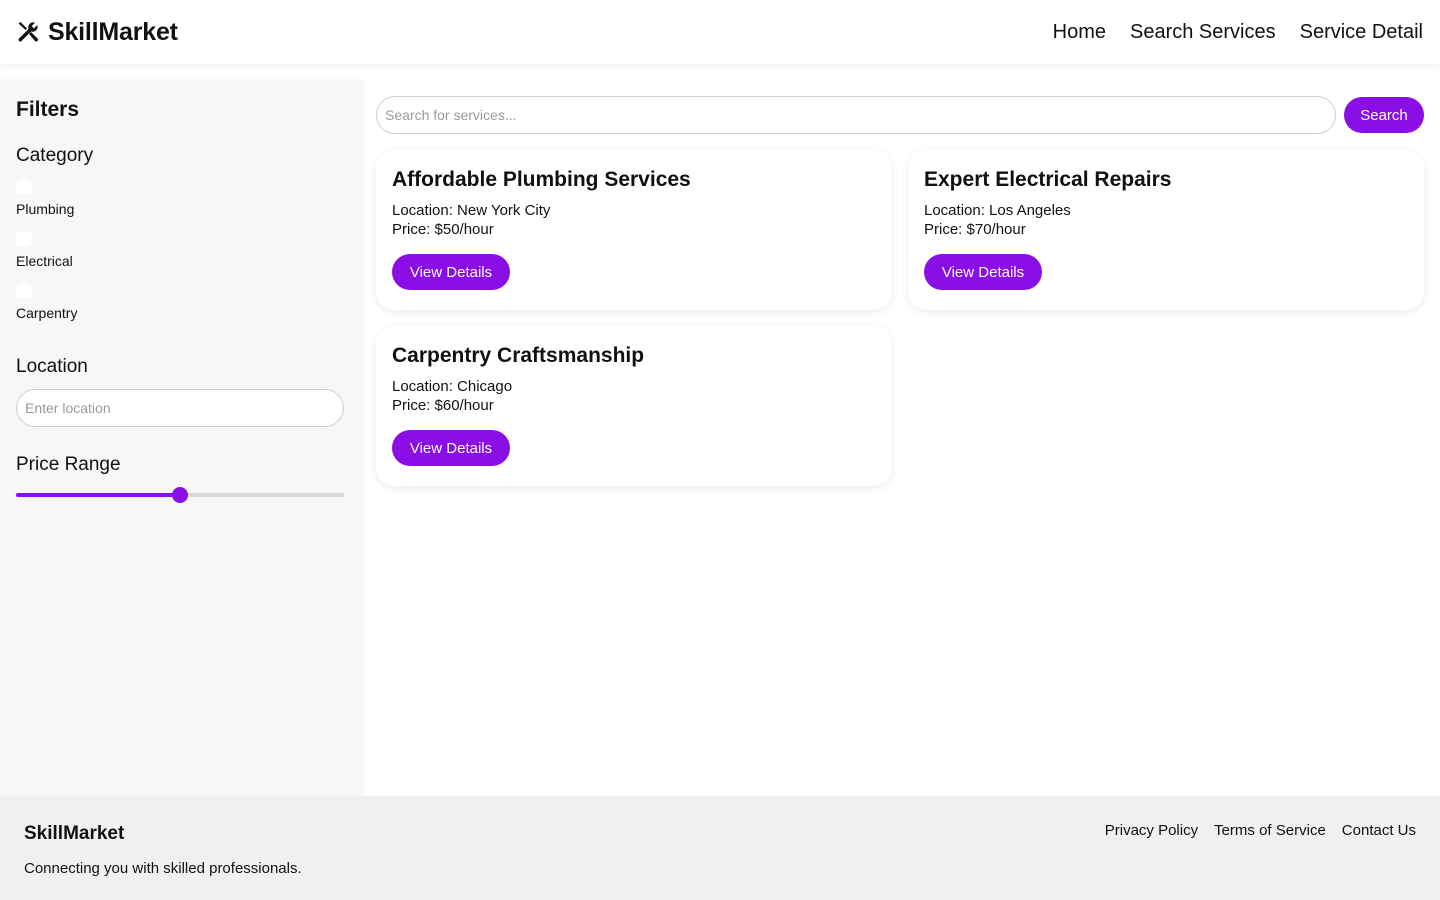 The width and height of the screenshot is (1440, 900). What do you see at coordinates (541, 179) in the screenshot?
I see `service-title: Affordable Plumbing Services` at bounding box center [541, 179].